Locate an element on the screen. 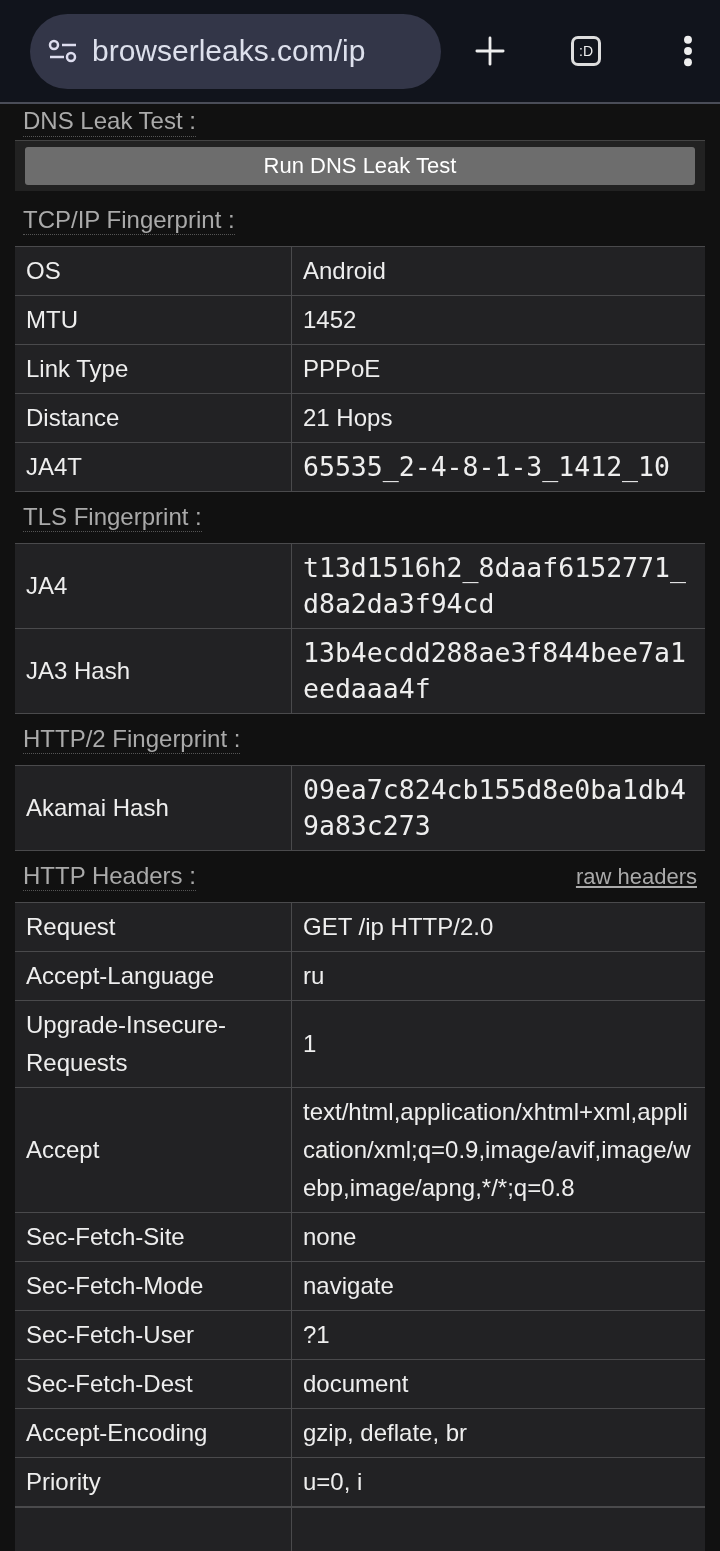 Image resolution: width=720 pixels, height=1551 pixels. section-title: TLS Fingerprint : is located at coordinates (112, 517).